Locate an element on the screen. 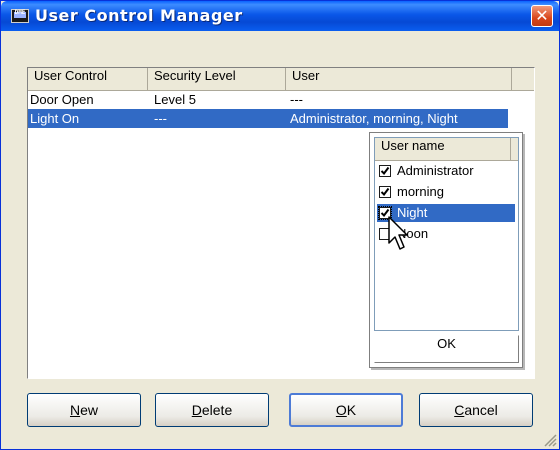 The width and height of the screenshot is (560, 450). user-item-morning: morning is located at coordinates (446, 192).